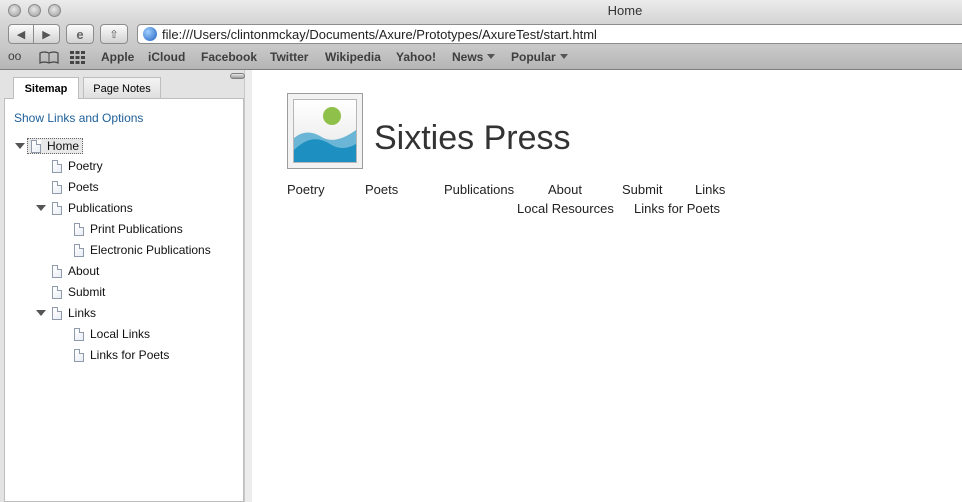 The width and height of the screenshot is (962, 502). Describe the element at coordinates (130, 355) in the screenshot. I see `tree-item-label: Links for Poets` at that location.